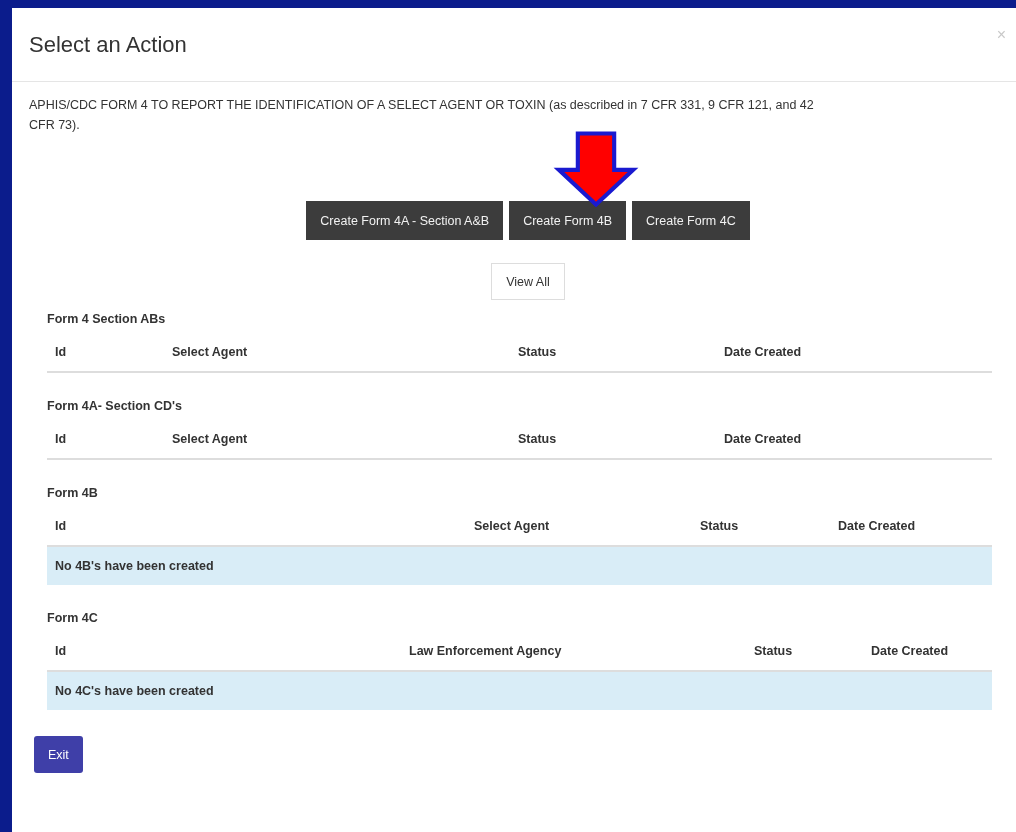 The height and width of the screenshot is (832, 1016). What do you see at coordinates (107, 319) in the screenshot?
I see `table-title: Form 4 Section ABs` at bounding box center [107, 319].